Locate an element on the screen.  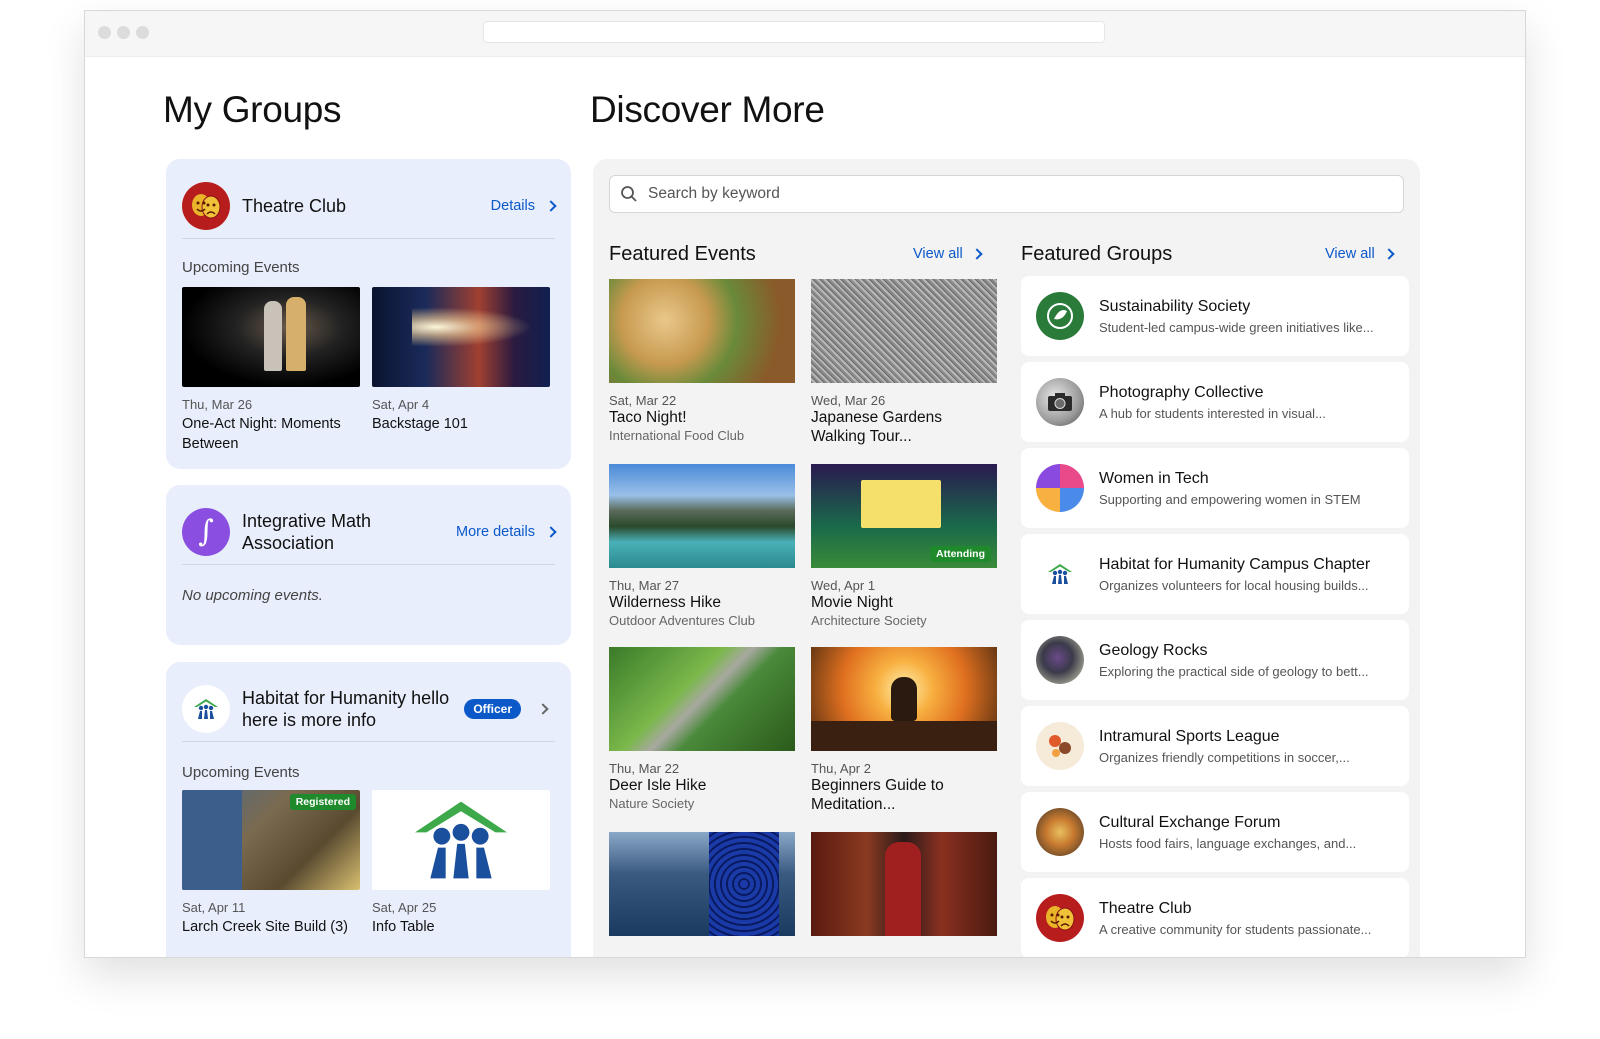
more-details-link: More details is located at coordinates (506, 531).